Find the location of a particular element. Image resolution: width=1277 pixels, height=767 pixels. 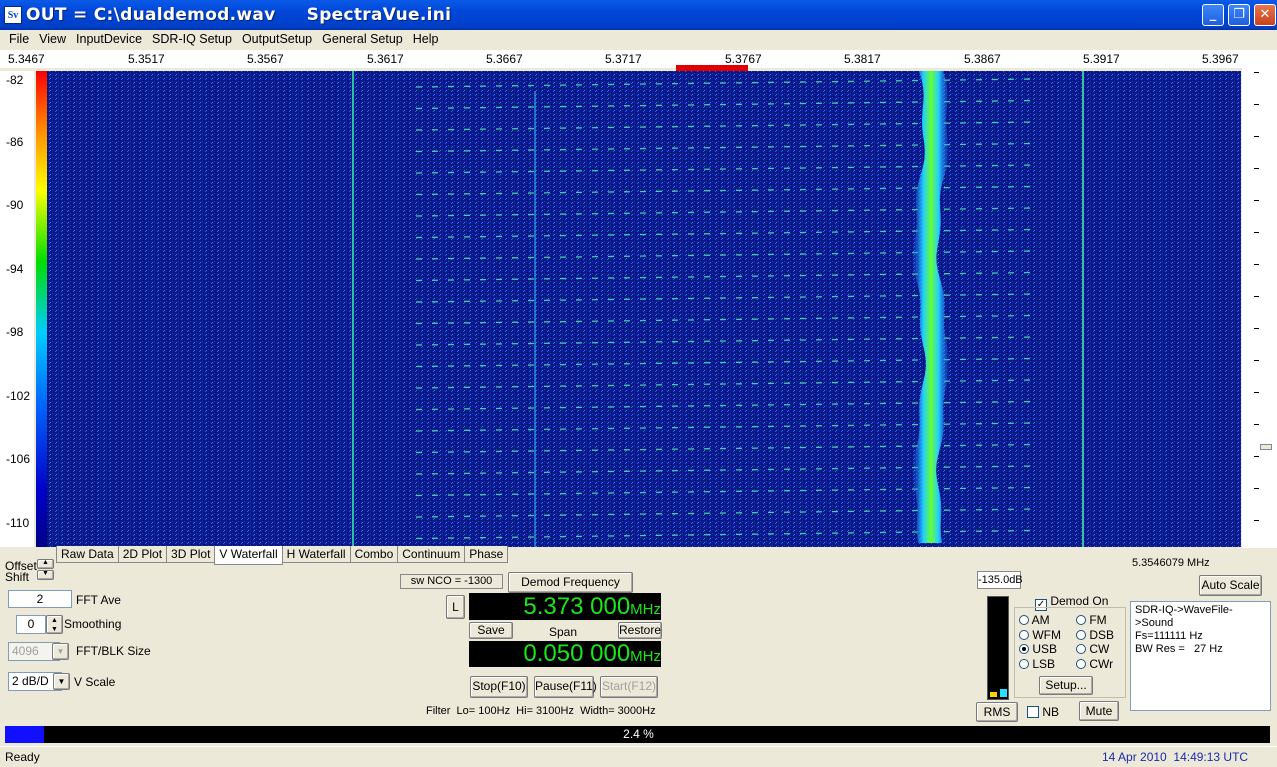

start-button: Start(F12) is located at coordinates (629, 687).